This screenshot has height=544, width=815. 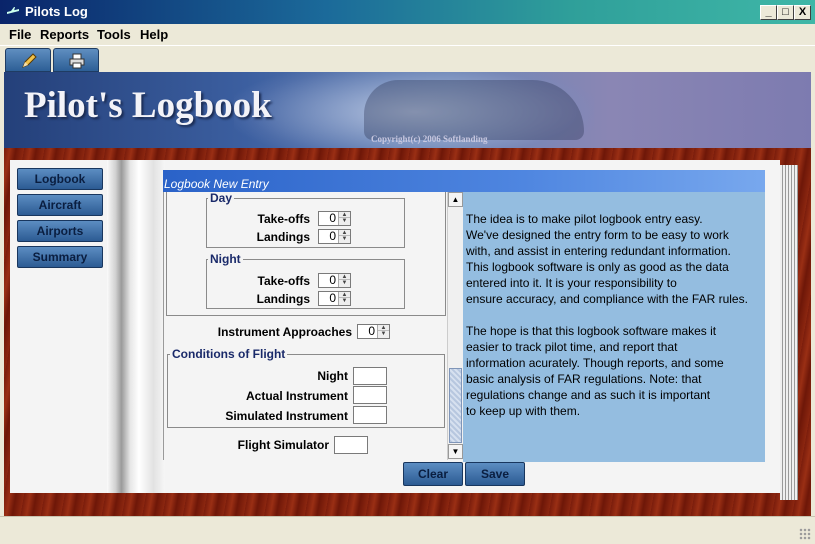 What do you see at coordinates (154, 34) in the screenshot?
I see `menu-help: Help` at bounding box center [154, 34].